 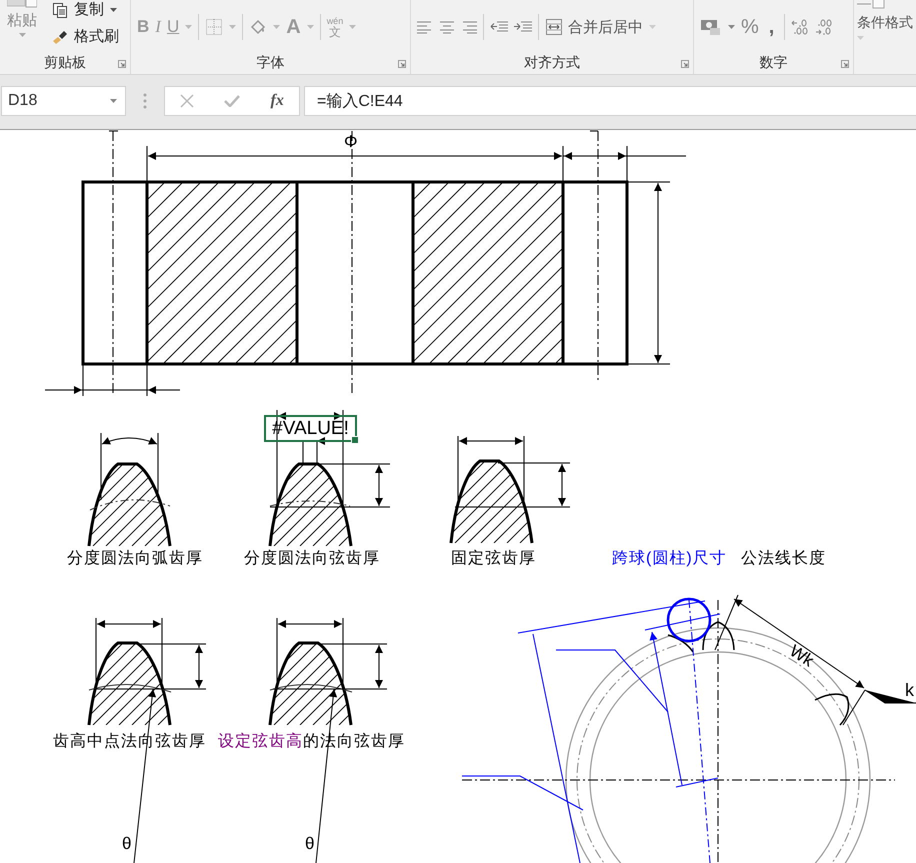 What do you see at coordinates (65, 63) in the screenshot?
I see `group-label: 剪贴板` at bounding box center [65, 63].